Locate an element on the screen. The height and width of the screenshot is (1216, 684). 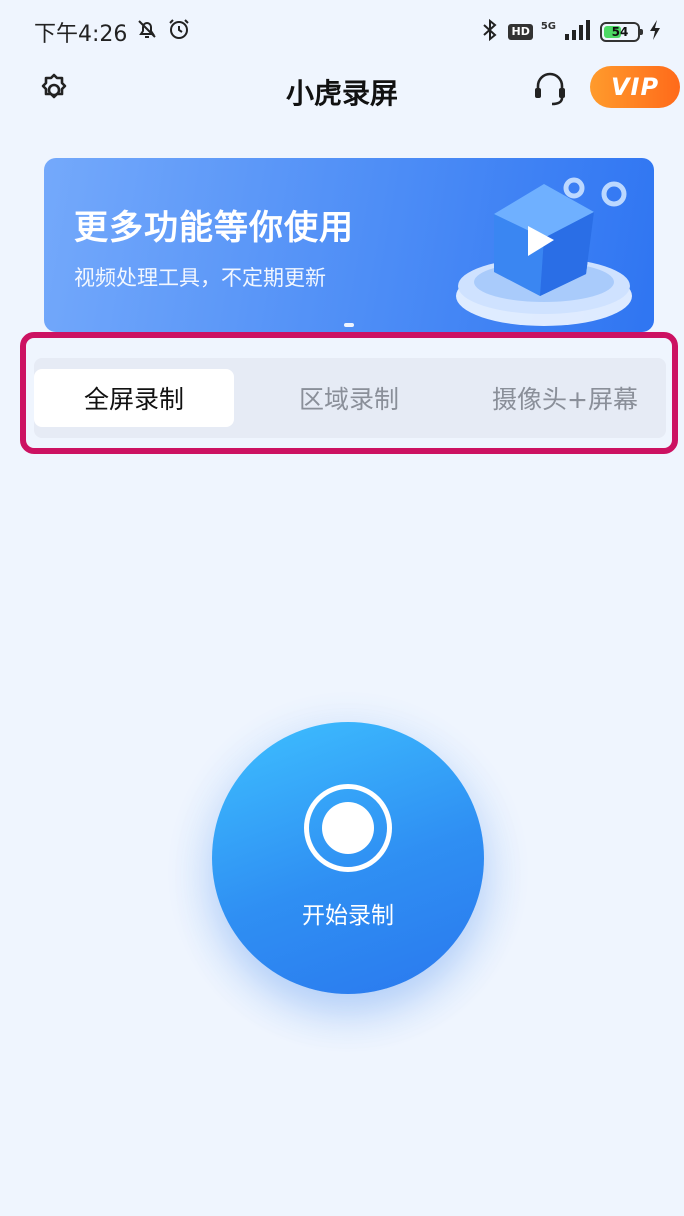
page-title: 小虎录屏 is located at coordinates (341, 93).